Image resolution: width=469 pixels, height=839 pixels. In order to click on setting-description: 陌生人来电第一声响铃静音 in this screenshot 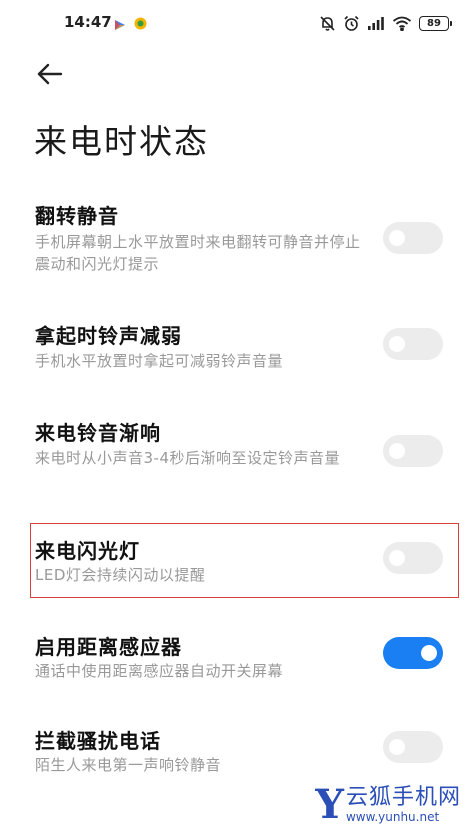, I will do `click(128, 765)`.